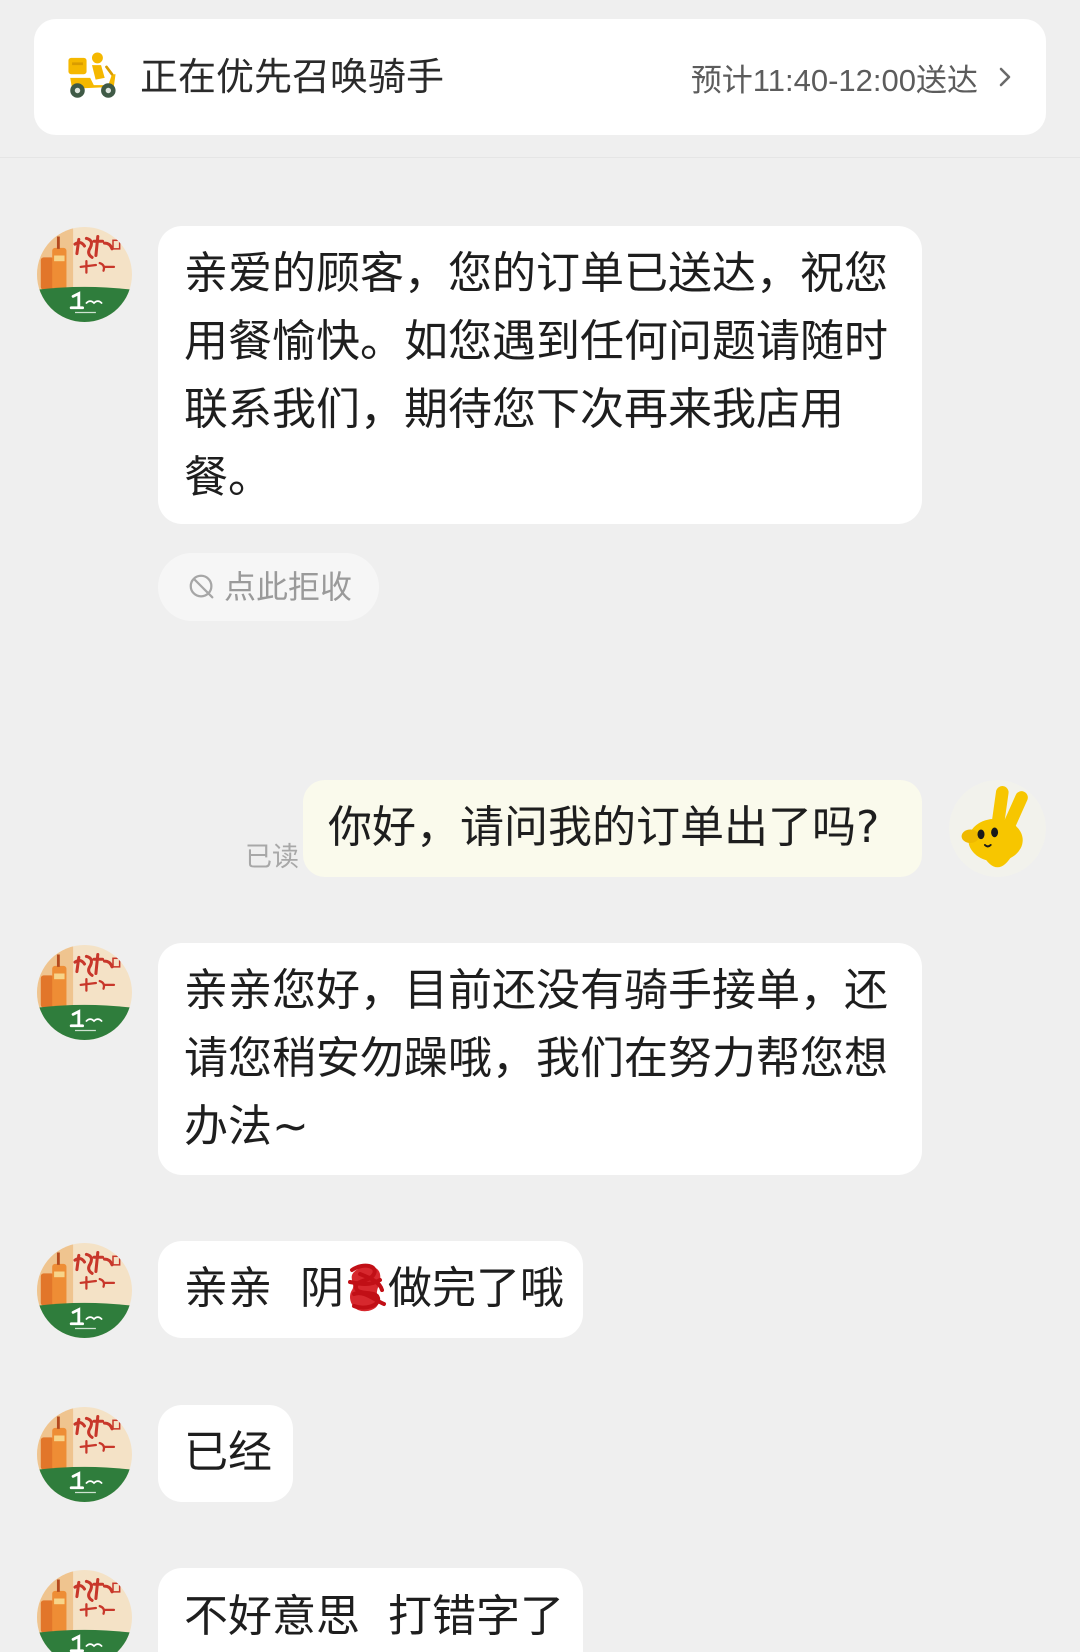  I want to click on message-text-line: 已经, so click(228, 1452).